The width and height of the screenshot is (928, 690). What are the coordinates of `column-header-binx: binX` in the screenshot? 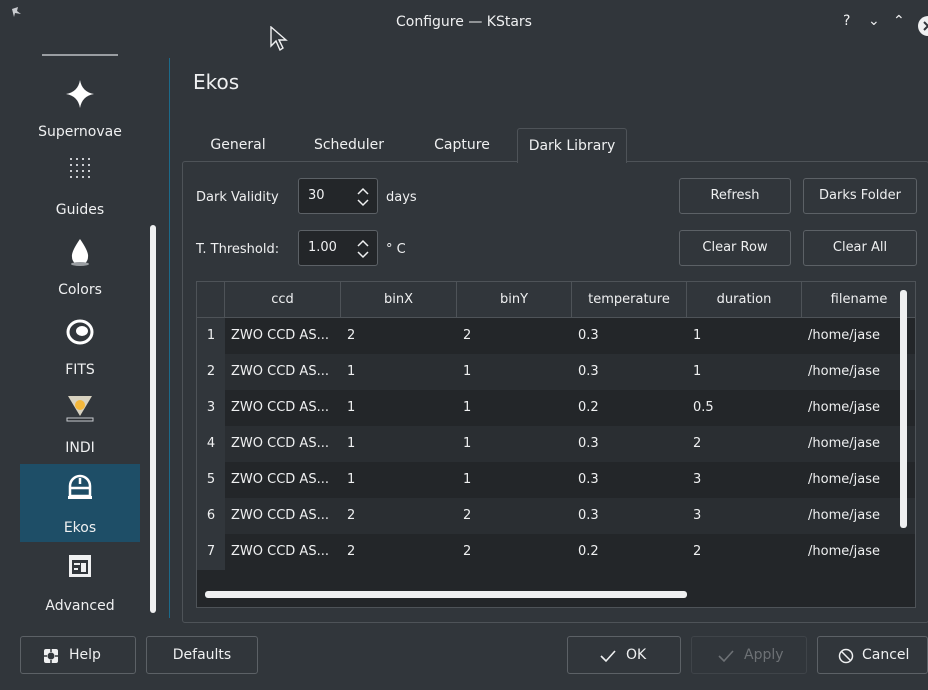 It's located at (399, 300).